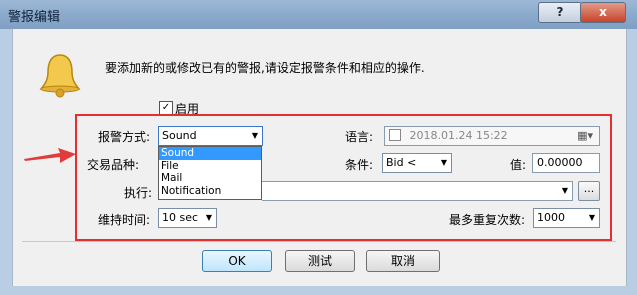 The width and height of the screenshot is (637, 295). I want to click on dropdown-option-file: File, so click(210, 166).